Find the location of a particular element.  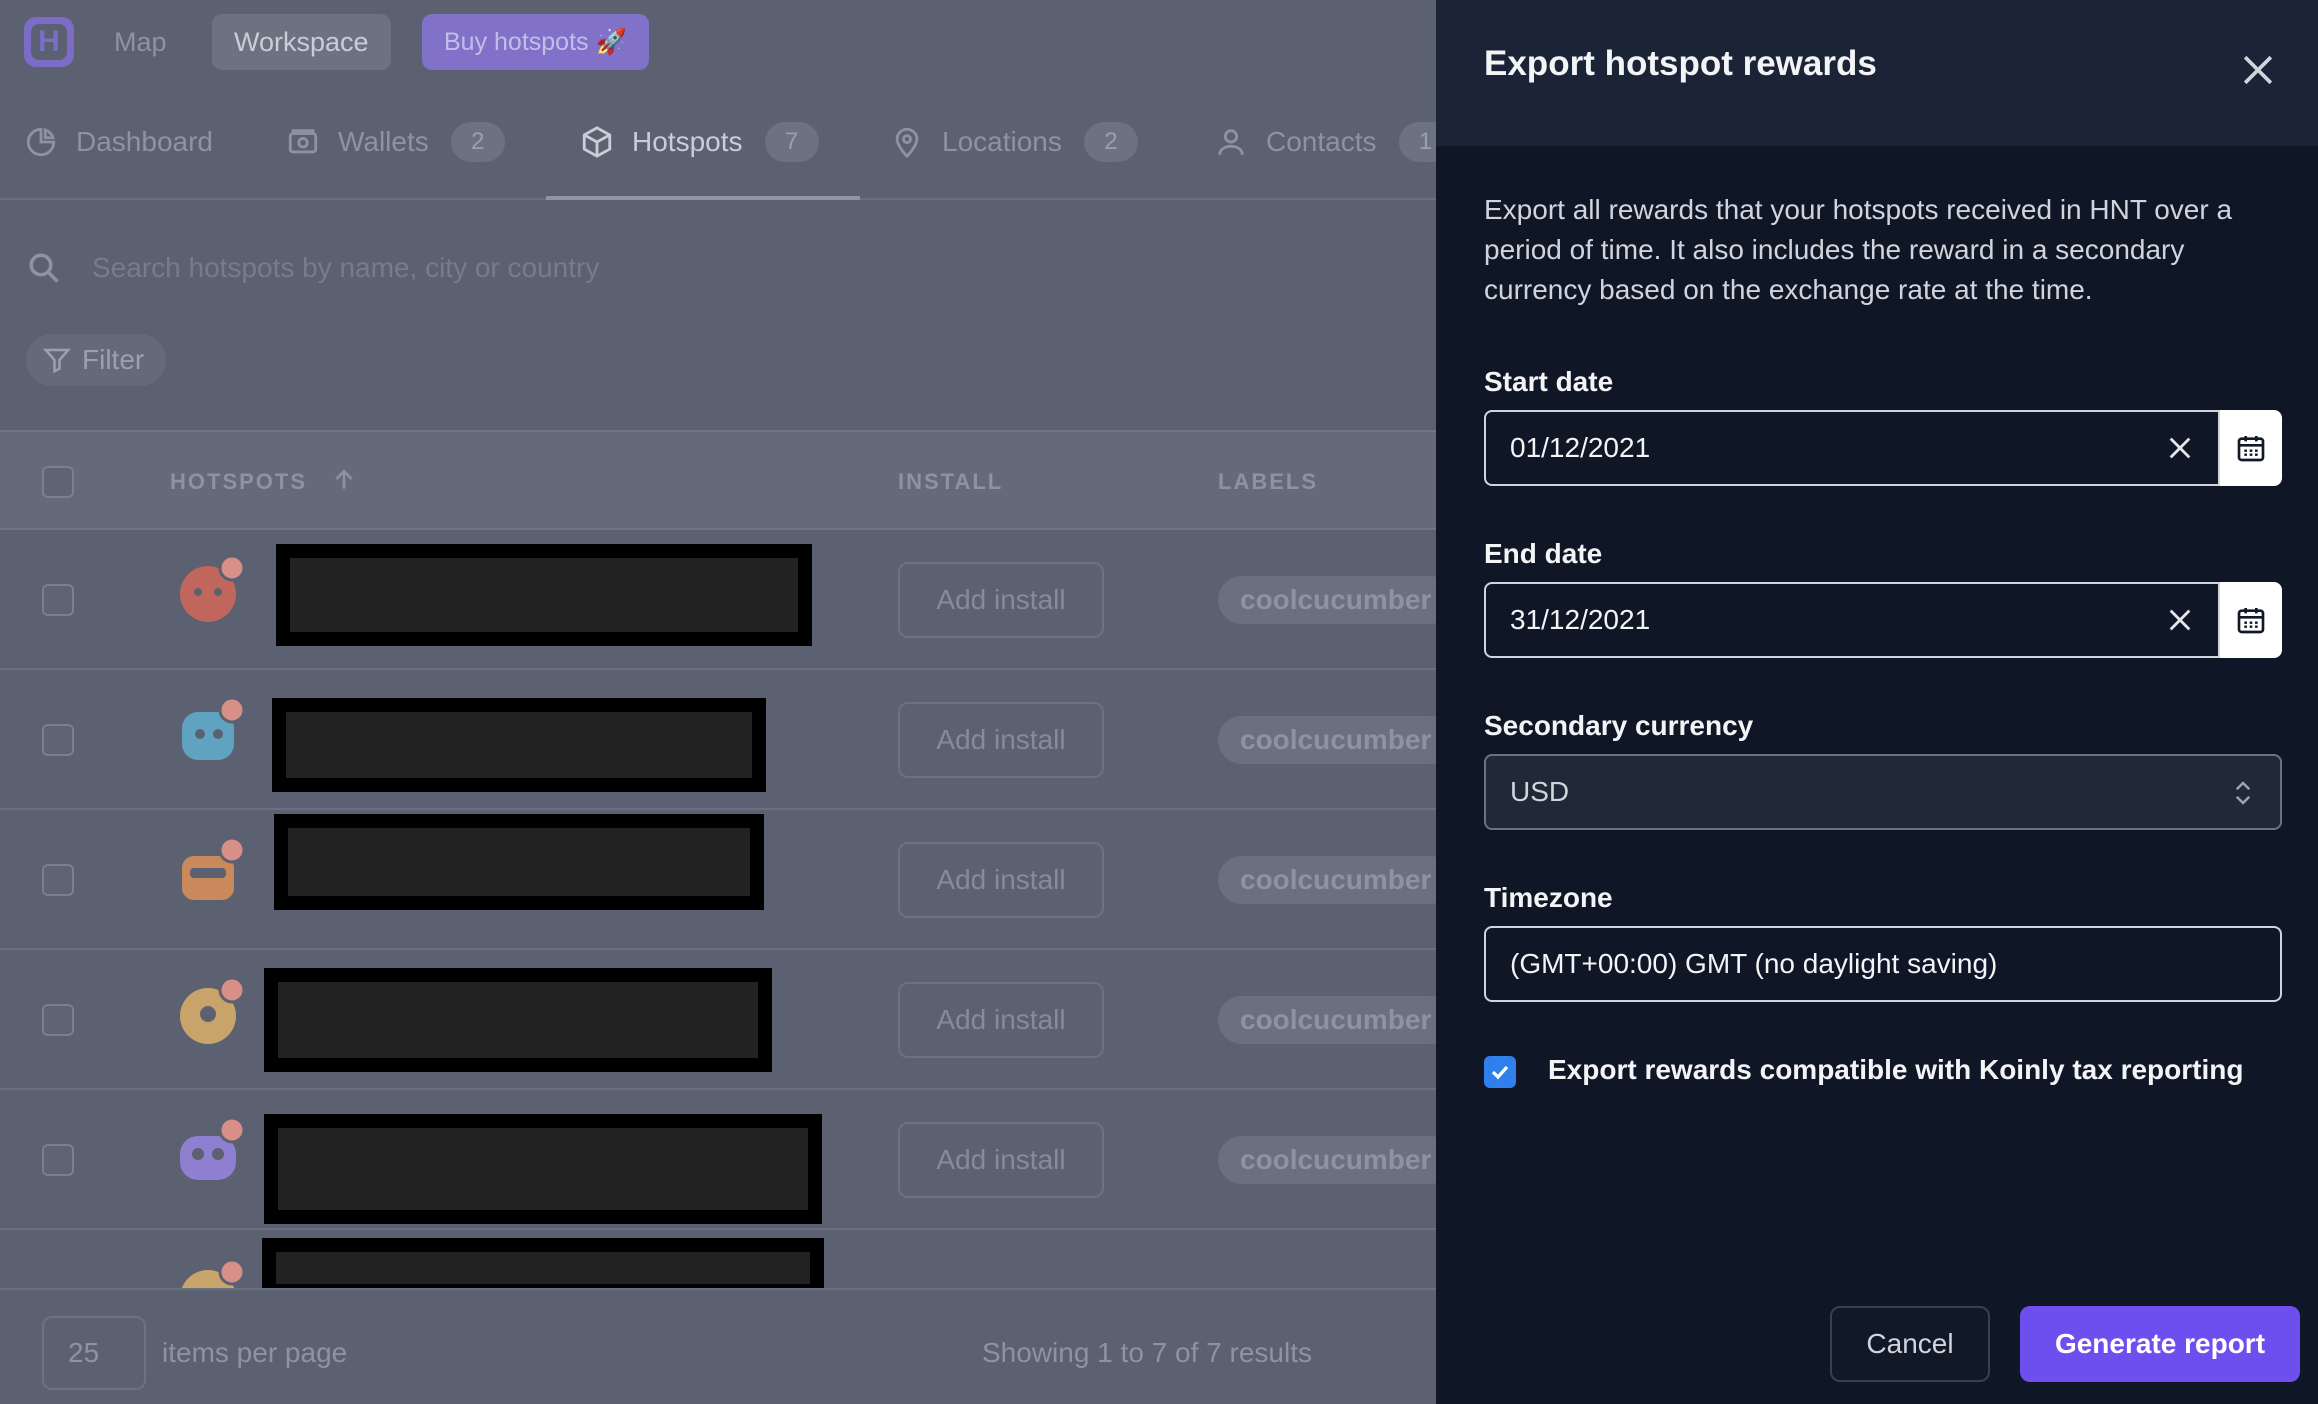

tab-locations-label: Locations is located at coordinates (1002, 141).